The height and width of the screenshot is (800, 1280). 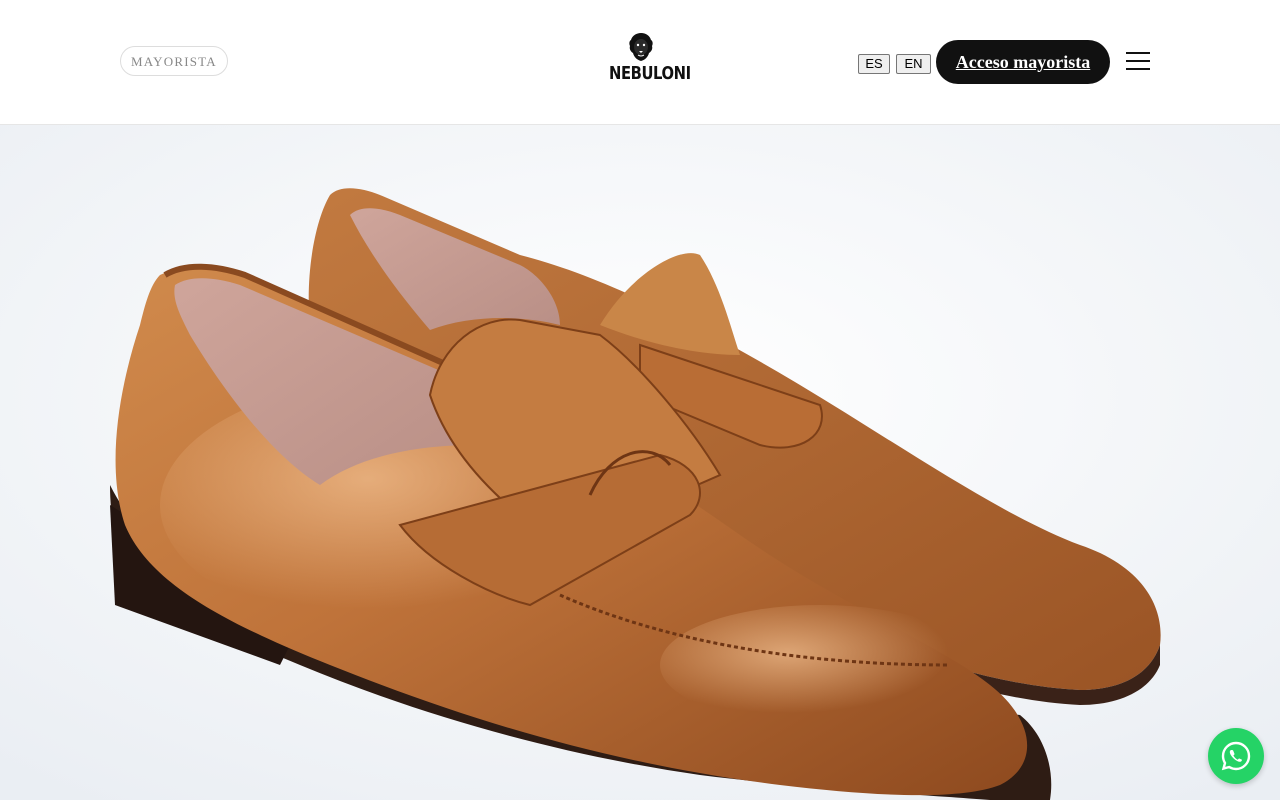 What do you see at coordinates (641, 47) in the screenshot?
I see `lion-head-icon` at bounding box center [641, 47].